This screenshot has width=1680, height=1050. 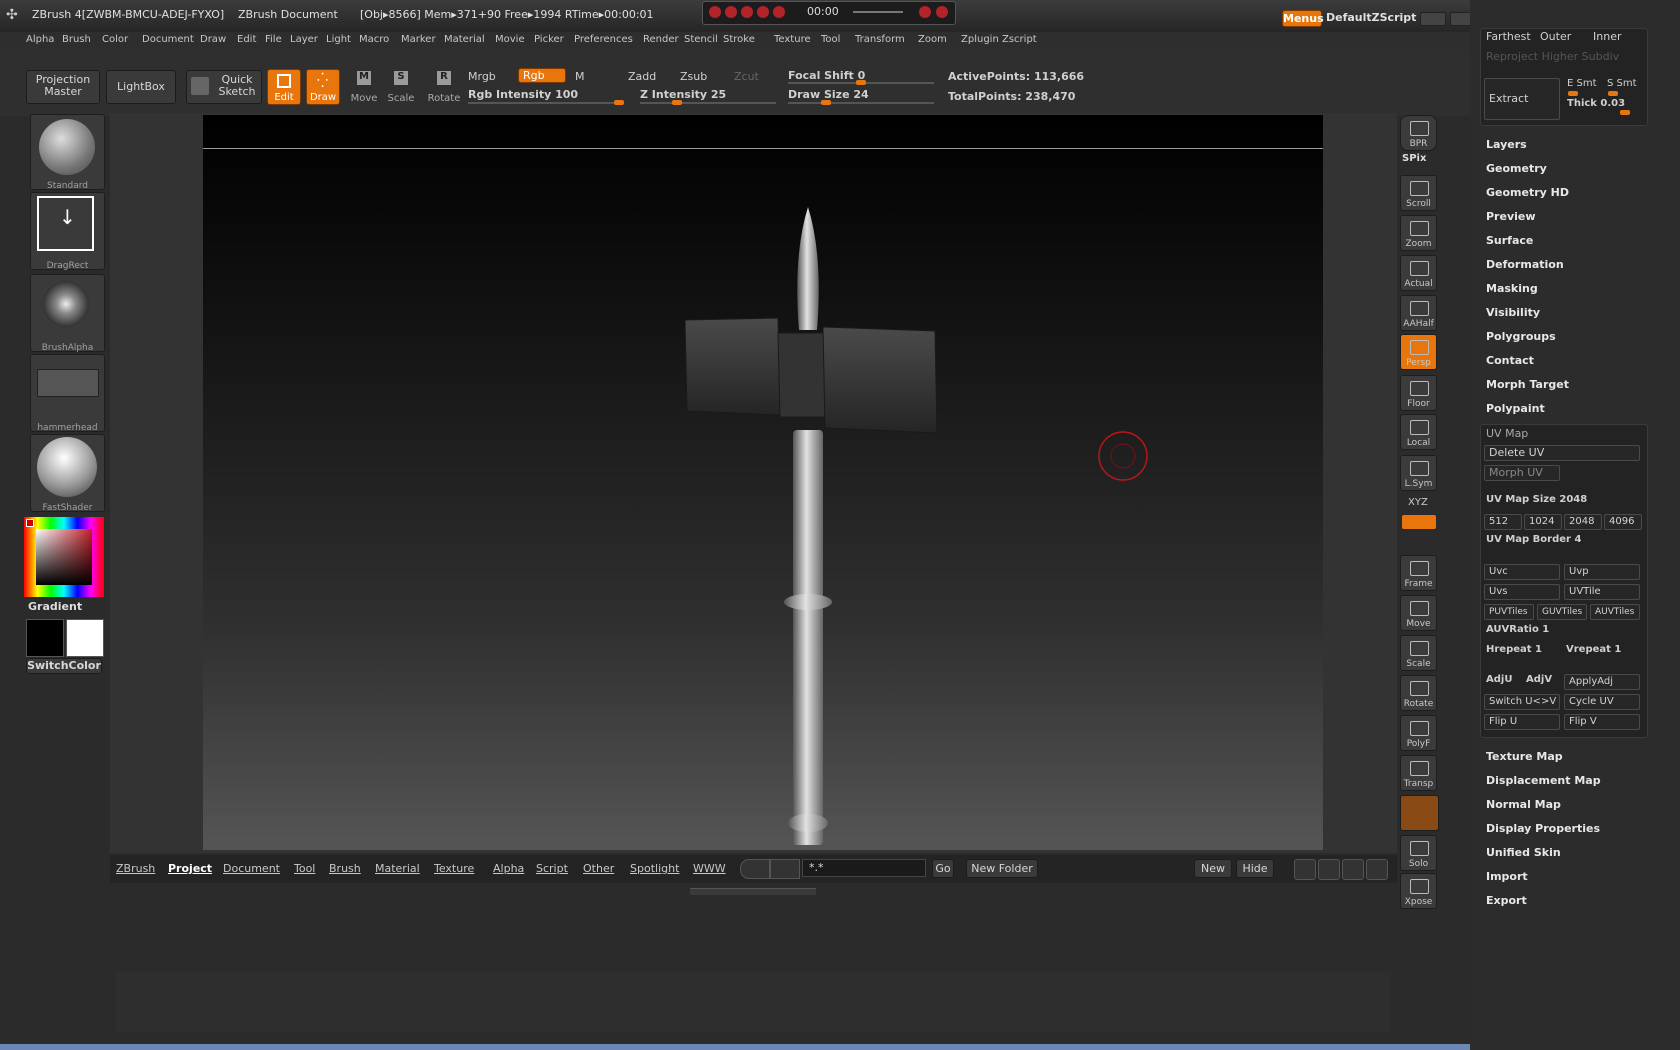 I want to click on z-intensity-knob, so click(x=676, y=102).